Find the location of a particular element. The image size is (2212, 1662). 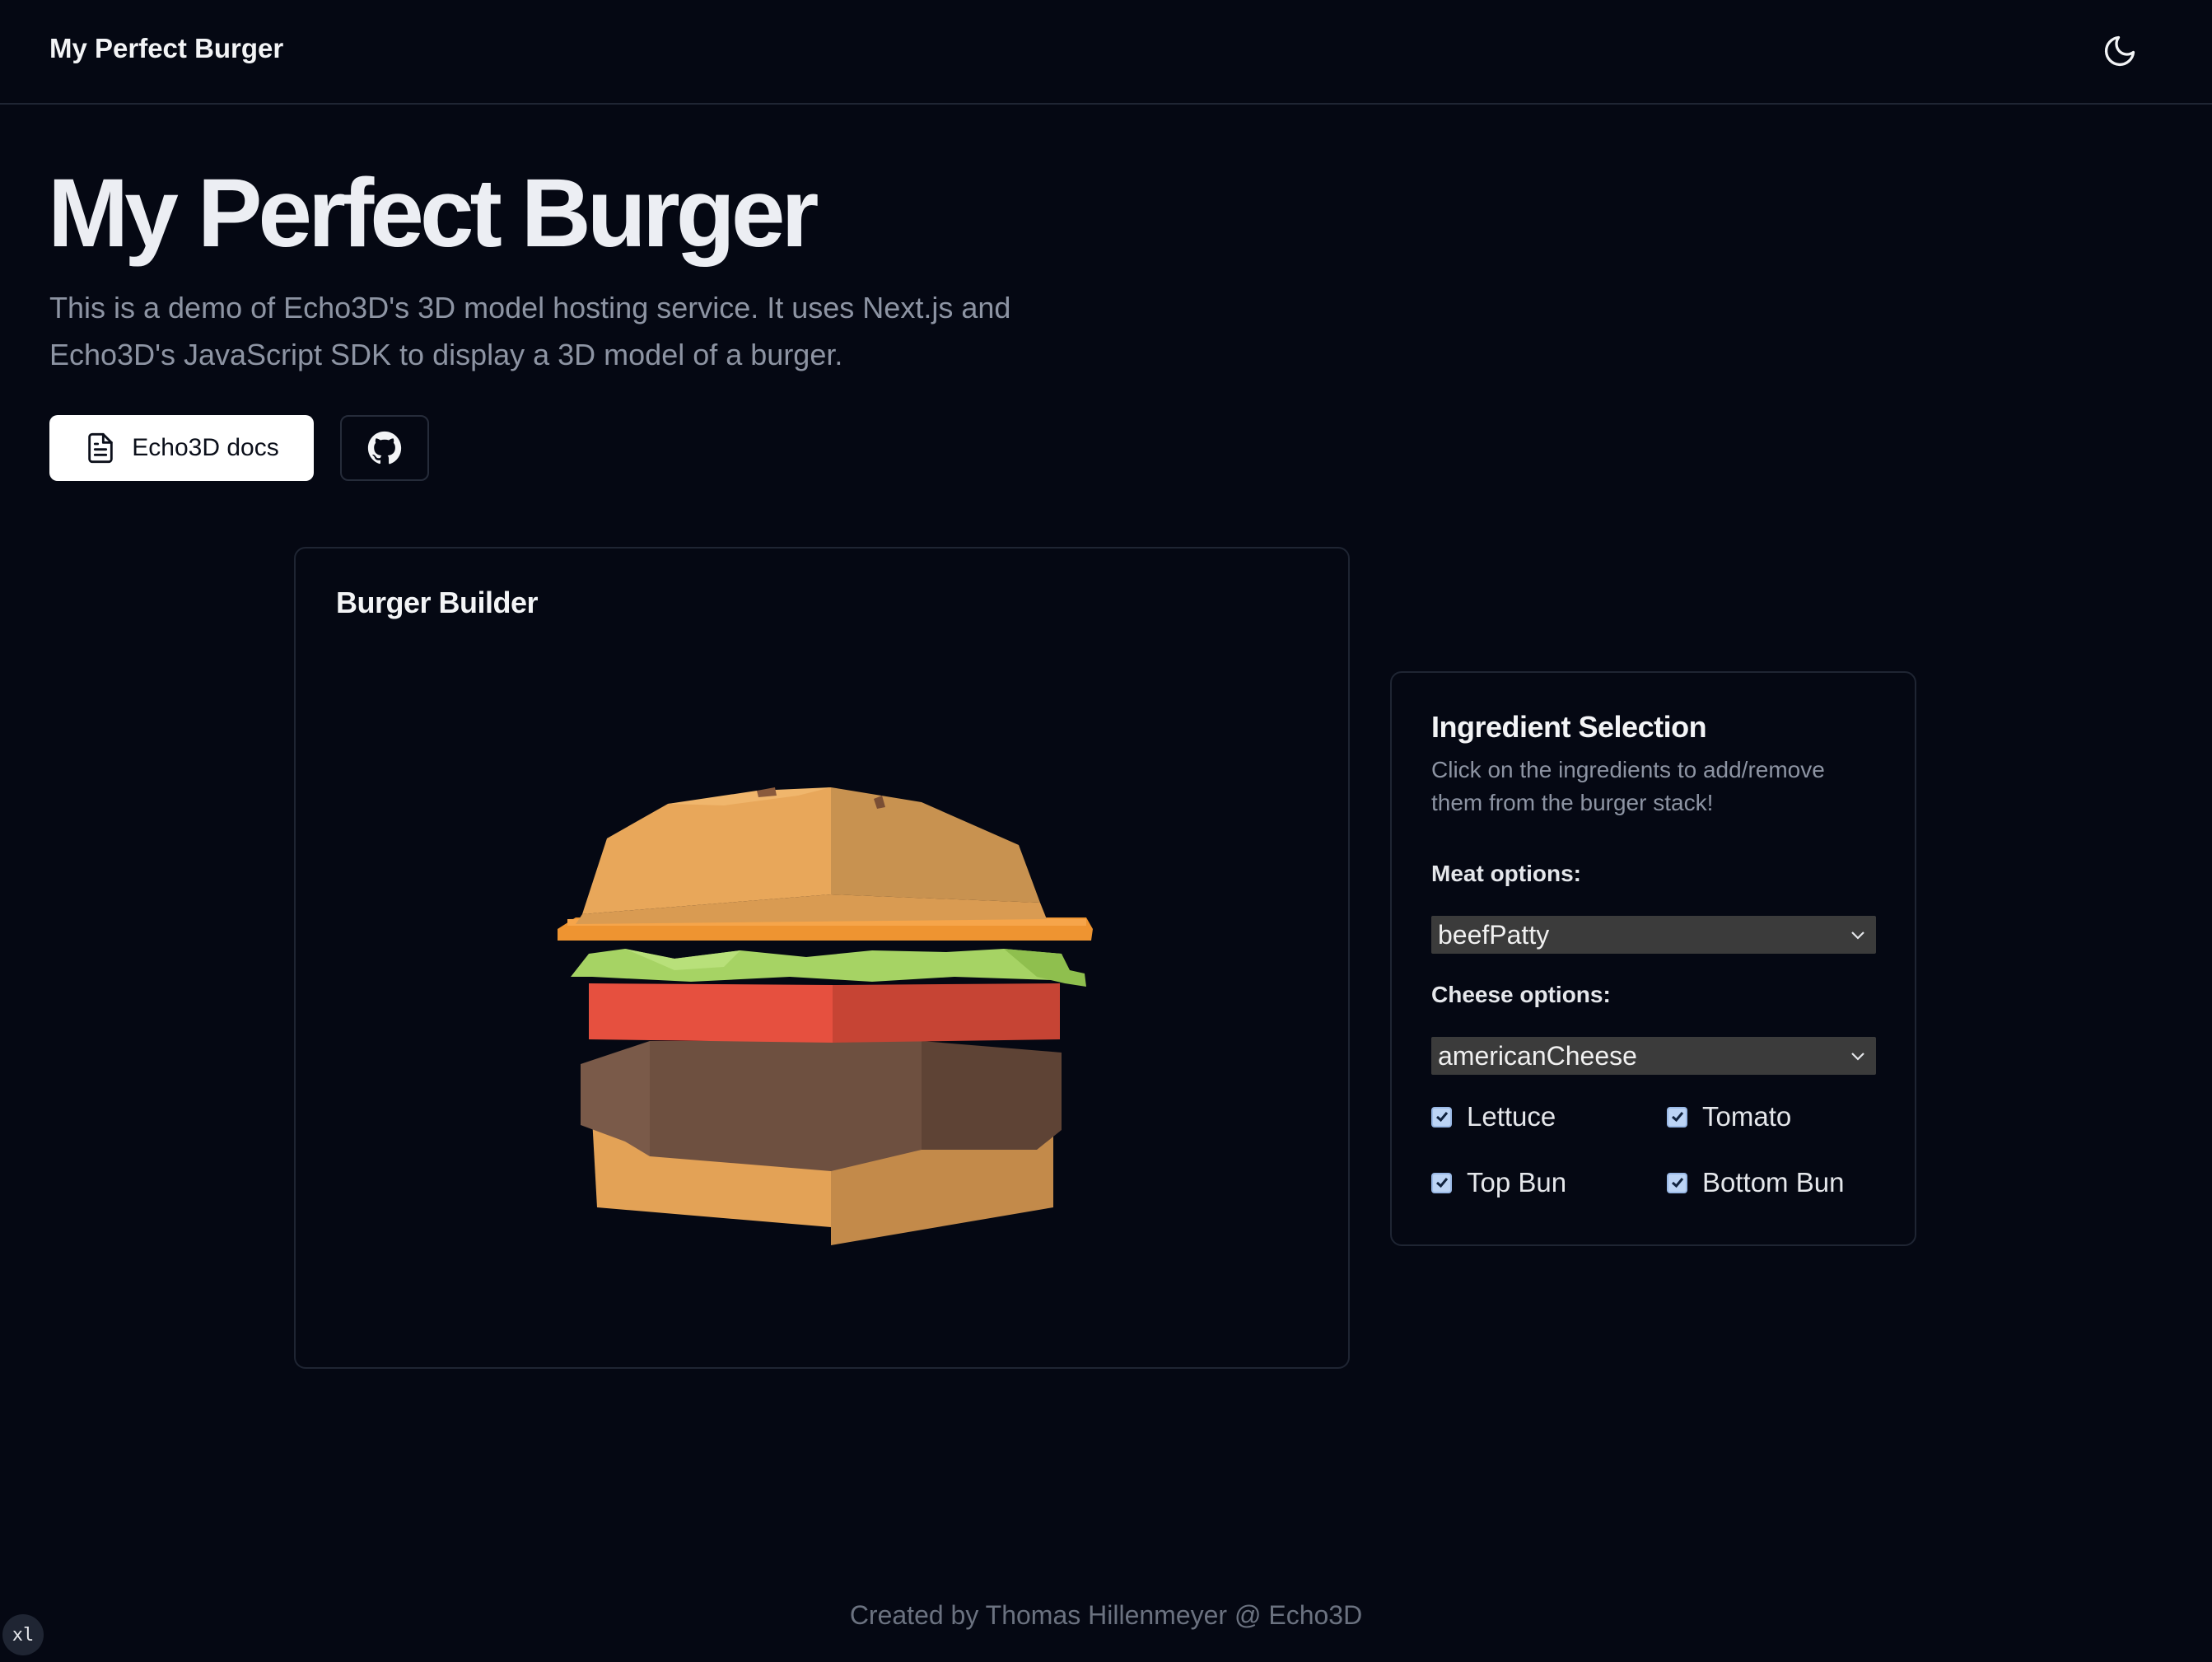

footer-credit: Created by Thomas Hillenmeyer @ Echo3D is located at coordinates (1106, 1615).